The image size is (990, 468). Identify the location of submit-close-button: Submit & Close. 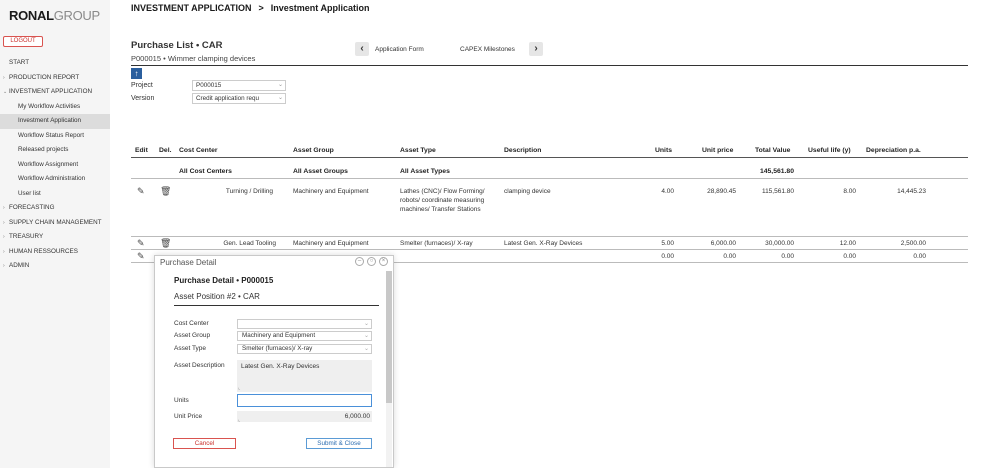
(339, 443).